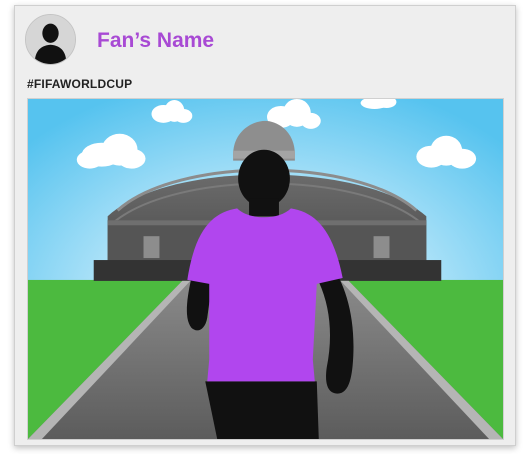 The width and height of the screenshot is (528, 454). Describe the element at coordinates (155, 41) in the screenshot. I see `author-name: Fan’s Name` at that location.